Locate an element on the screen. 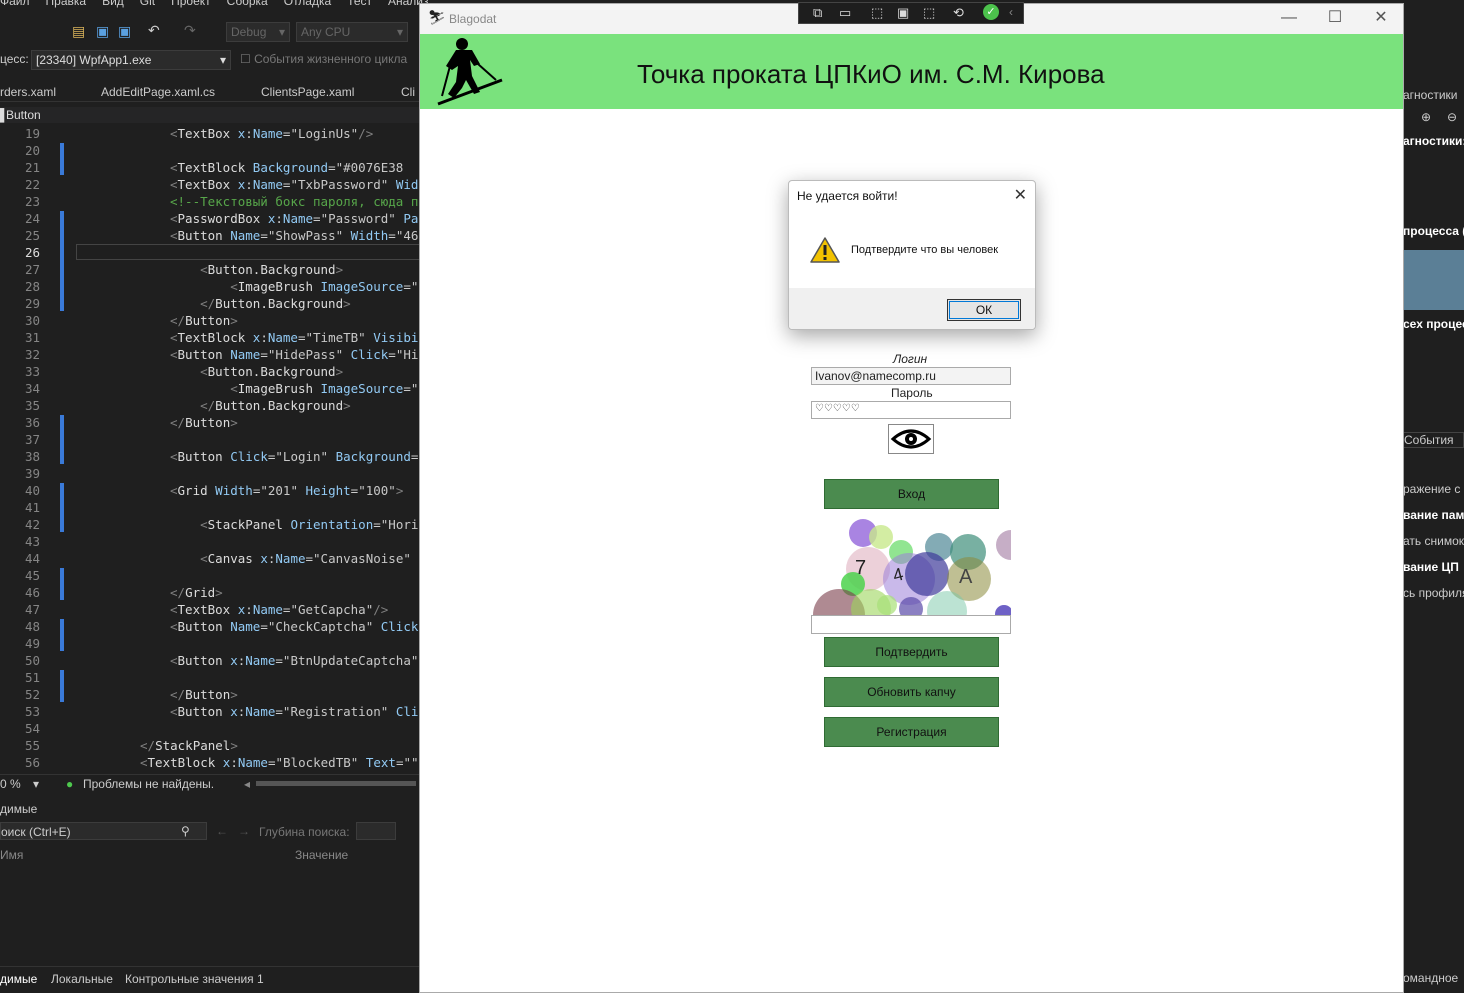 The image size is (1464, 993). menu-item: Git is located at coordinates (147, 4).